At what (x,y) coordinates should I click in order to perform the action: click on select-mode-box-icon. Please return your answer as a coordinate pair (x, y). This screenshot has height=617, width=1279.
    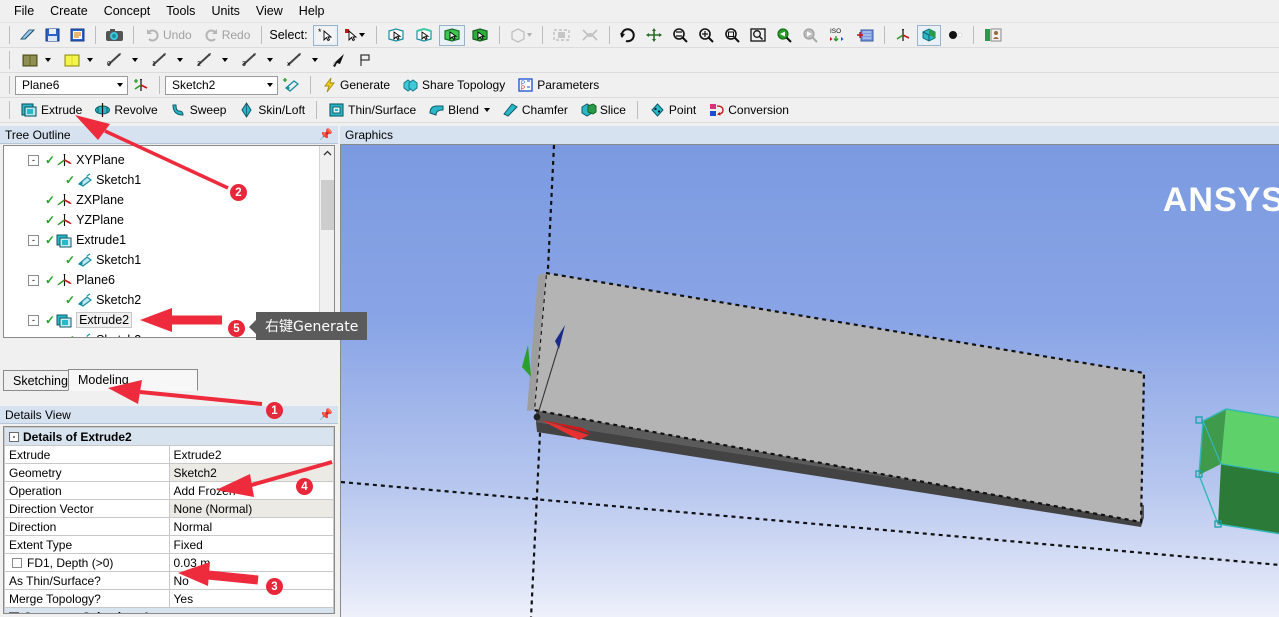
    Looking at the image, I should click on (355, 35).